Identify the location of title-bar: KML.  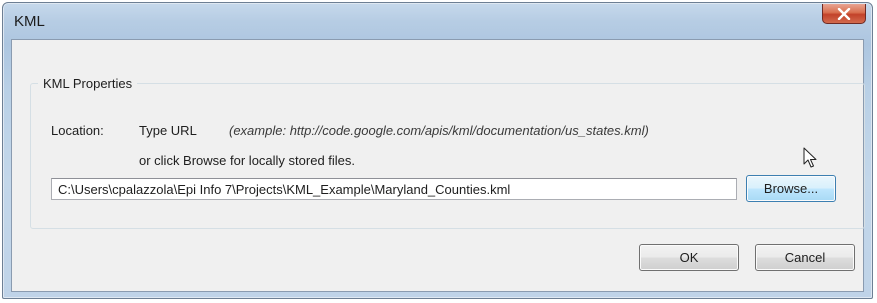
(437, 21).